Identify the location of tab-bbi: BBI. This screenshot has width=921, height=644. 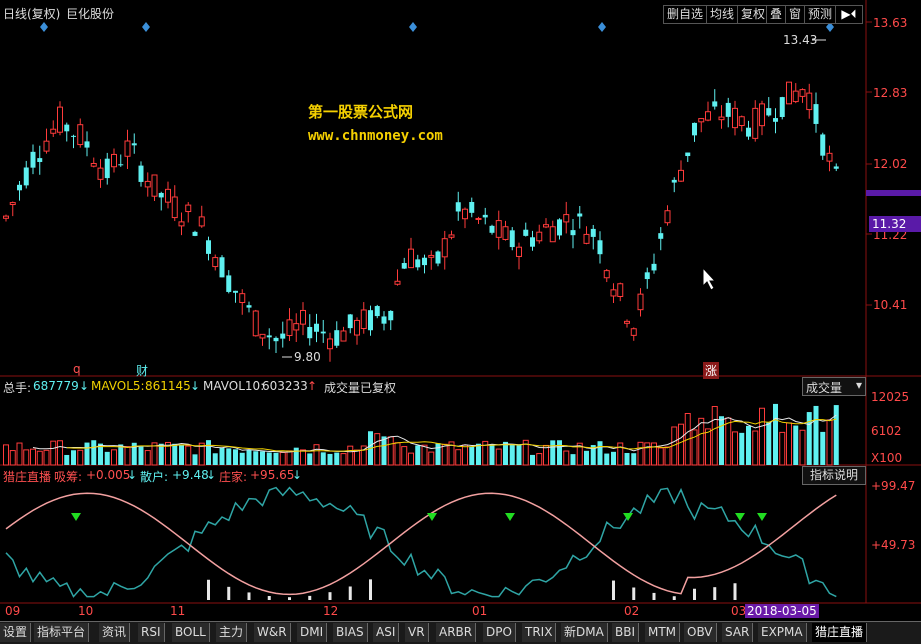
(626, 632).